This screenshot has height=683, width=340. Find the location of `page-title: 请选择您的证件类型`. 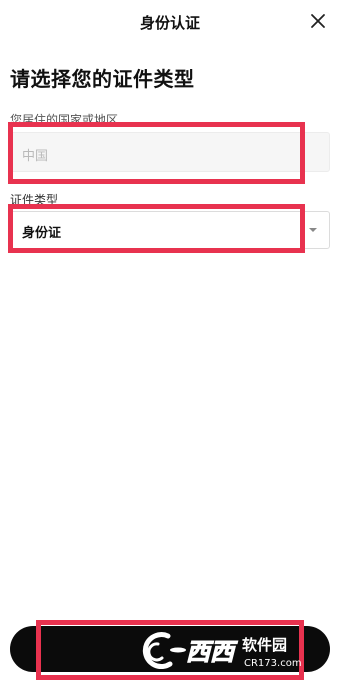

page-title: 请选择您的证件类型 is located at coordinates (102, 79).